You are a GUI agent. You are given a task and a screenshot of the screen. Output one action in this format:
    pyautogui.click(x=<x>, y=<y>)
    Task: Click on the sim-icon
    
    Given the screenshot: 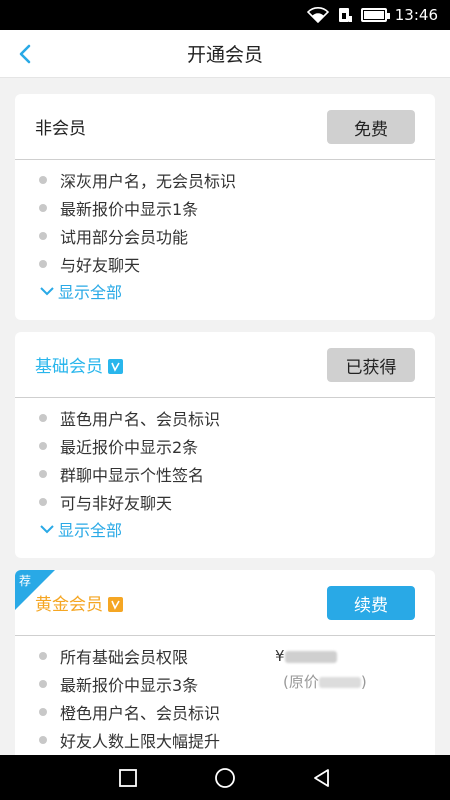 What is the action you would take?
    pyautogui.click(x=345, y=15)
    